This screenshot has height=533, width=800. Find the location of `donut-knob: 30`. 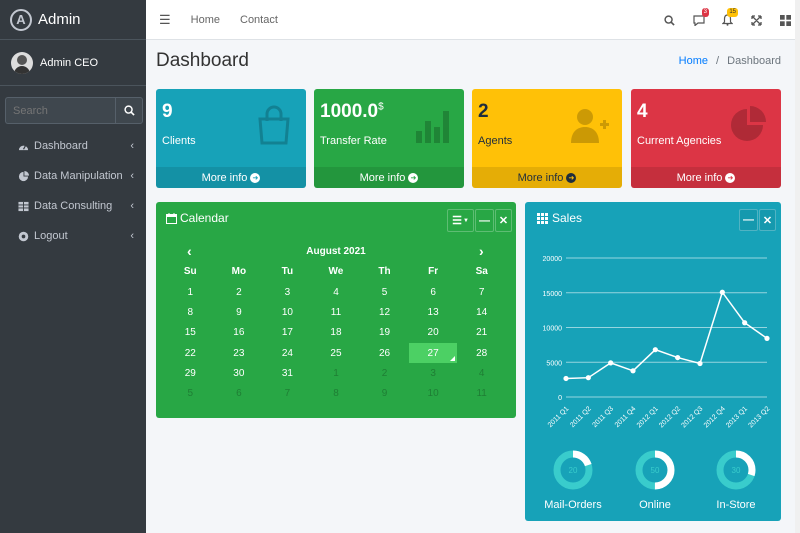

donut-knob: 30 is located at coordinates (736, 470).